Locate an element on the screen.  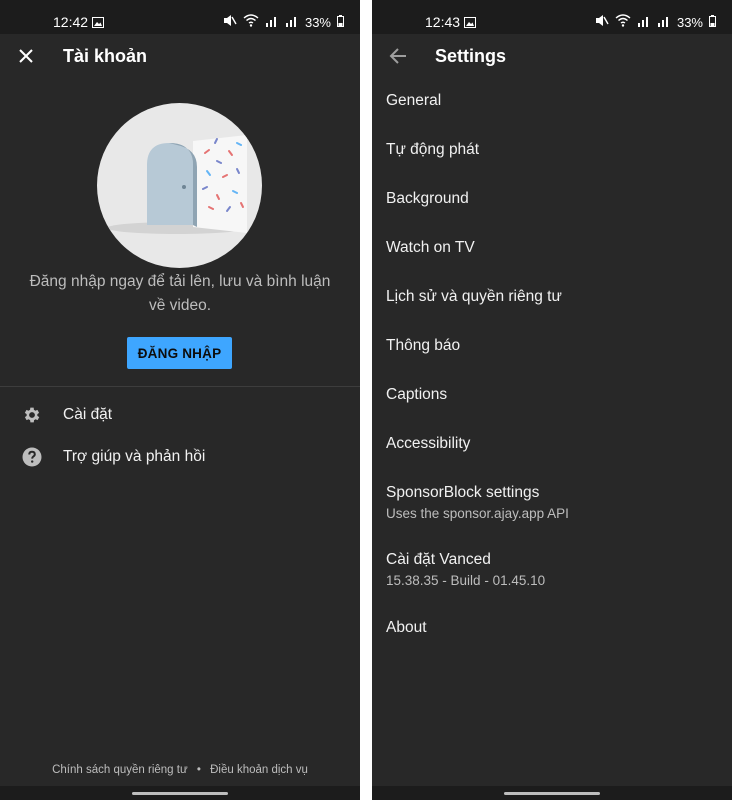
app-bar: Settings is located at coordinates (552, 56).